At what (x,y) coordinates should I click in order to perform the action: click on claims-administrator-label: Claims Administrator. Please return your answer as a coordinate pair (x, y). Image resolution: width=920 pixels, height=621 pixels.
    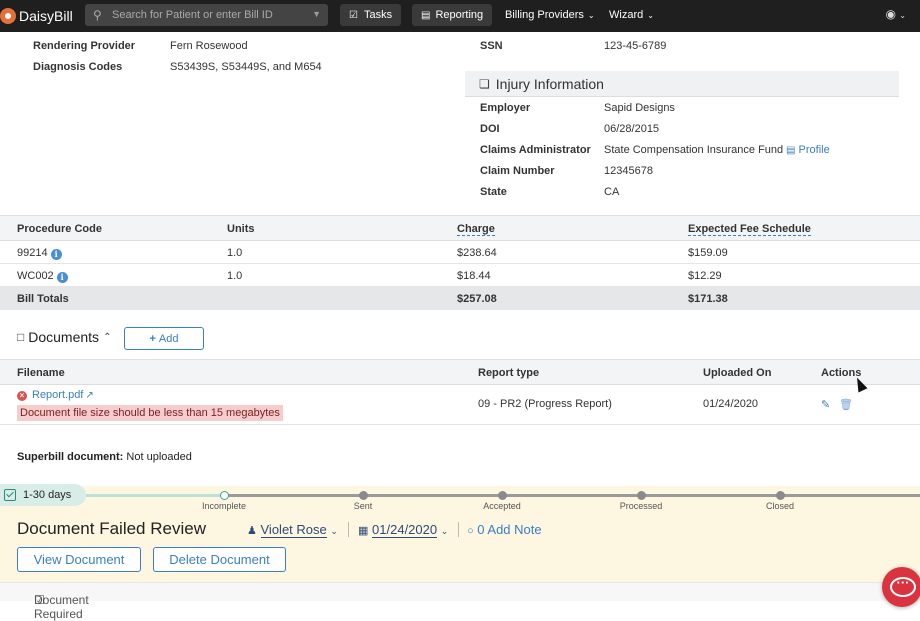
    Looking at the image, I should click on (535, 150).